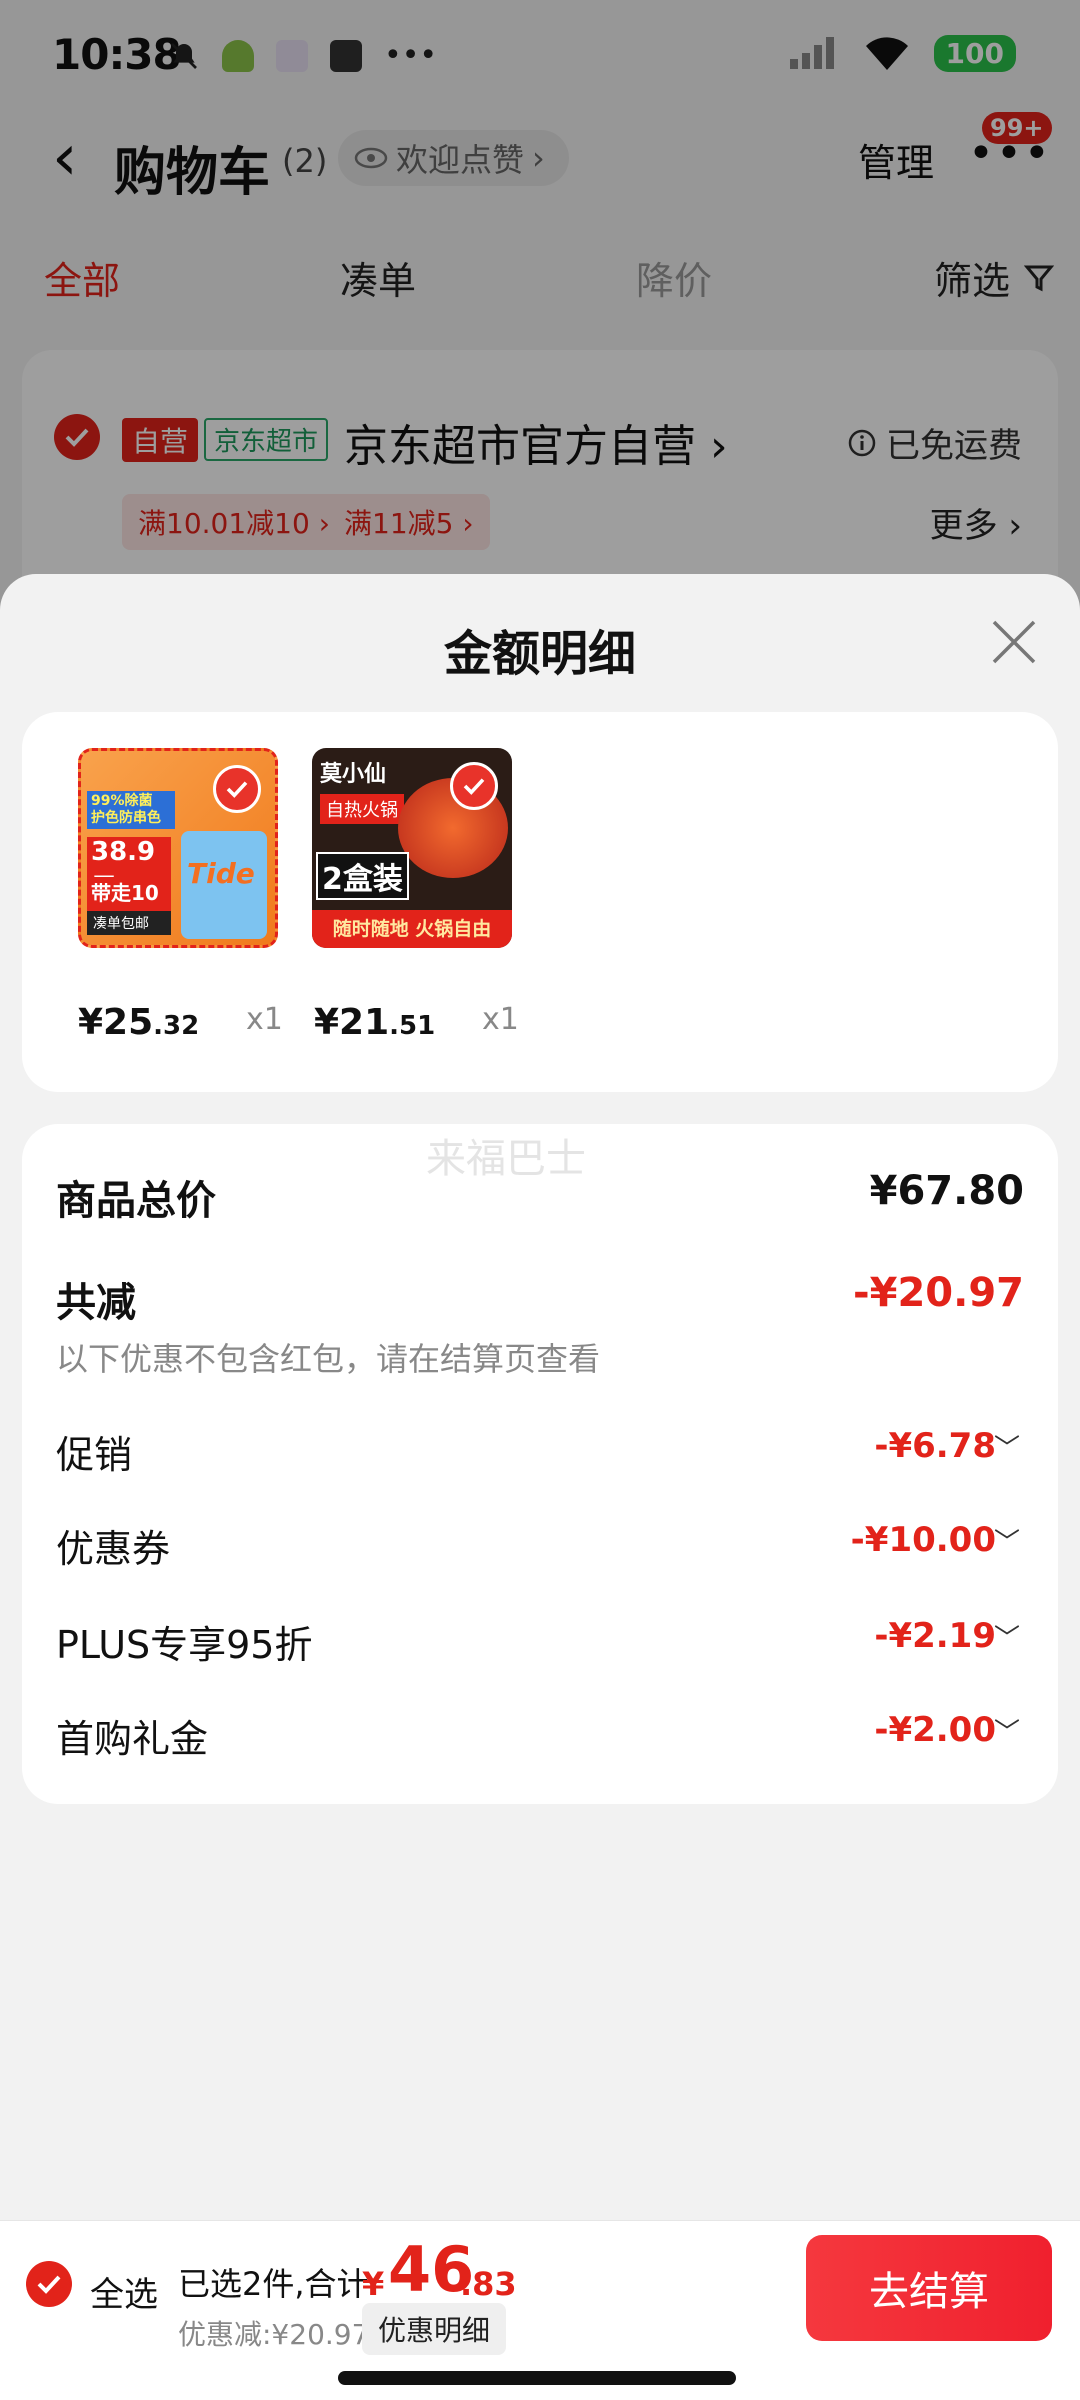 The width and height of the screenshot is (1080, 2400). I want to click on product-1-line-2: 护色防串色, so click(126, 817).